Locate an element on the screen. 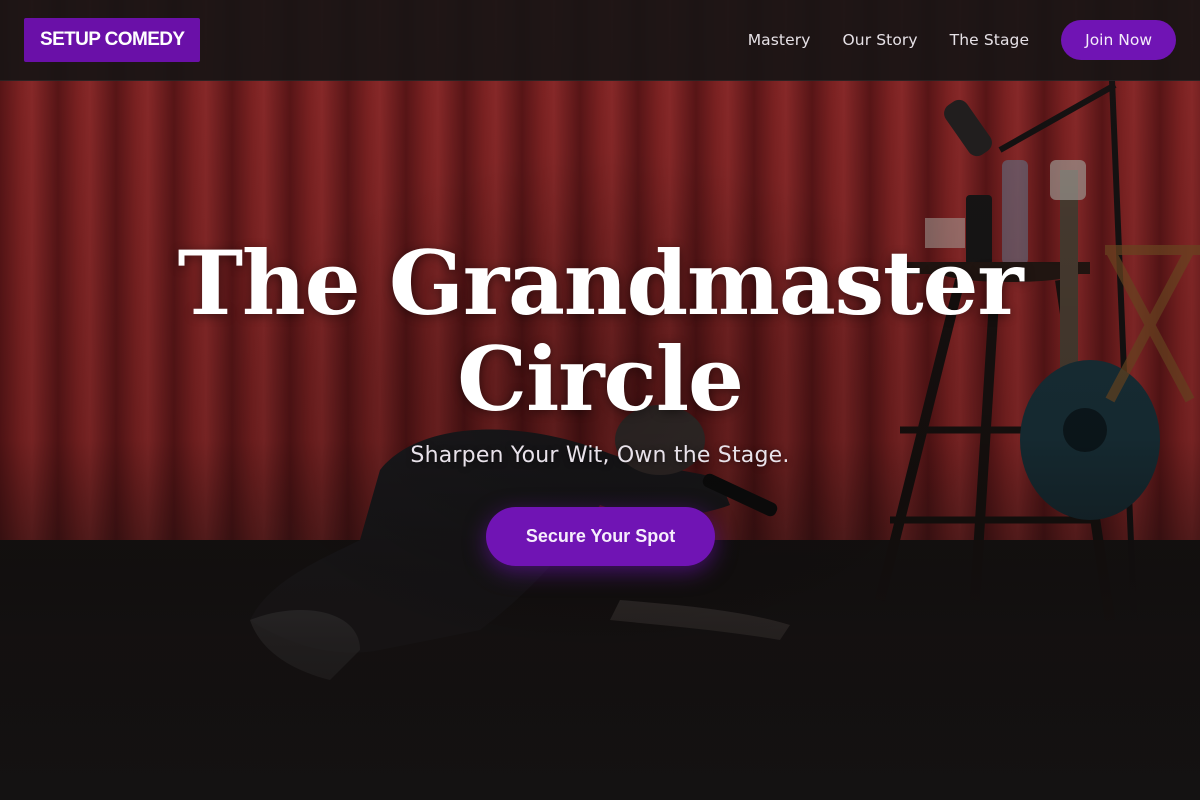 This screenshot has height=800, width=1200. hero-title-line-2: Circle is located at coordinates (600, 379).